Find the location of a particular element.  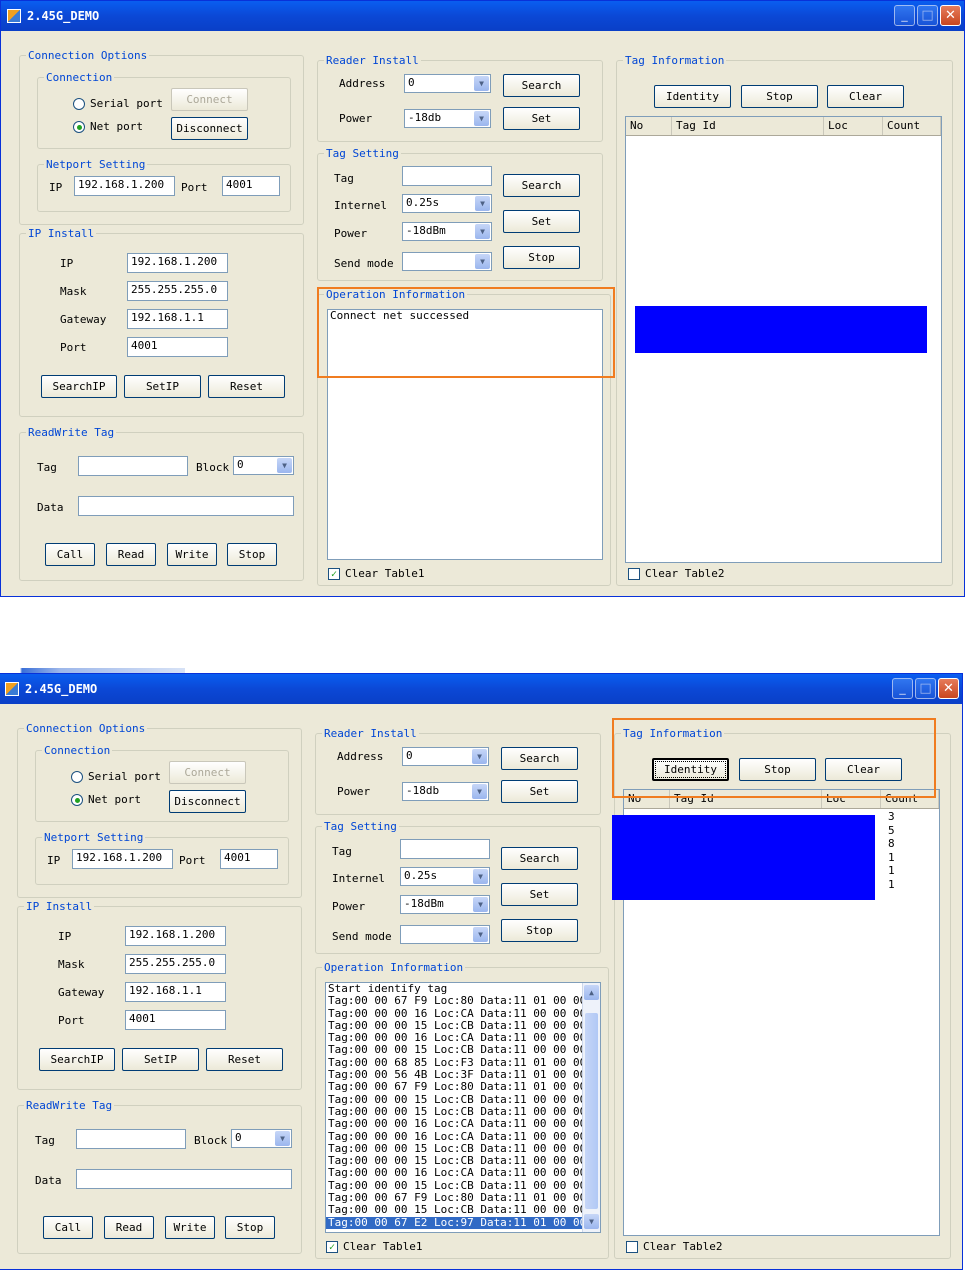

scroll-down-icon: ▼ is located at coordinates (591, 1221).